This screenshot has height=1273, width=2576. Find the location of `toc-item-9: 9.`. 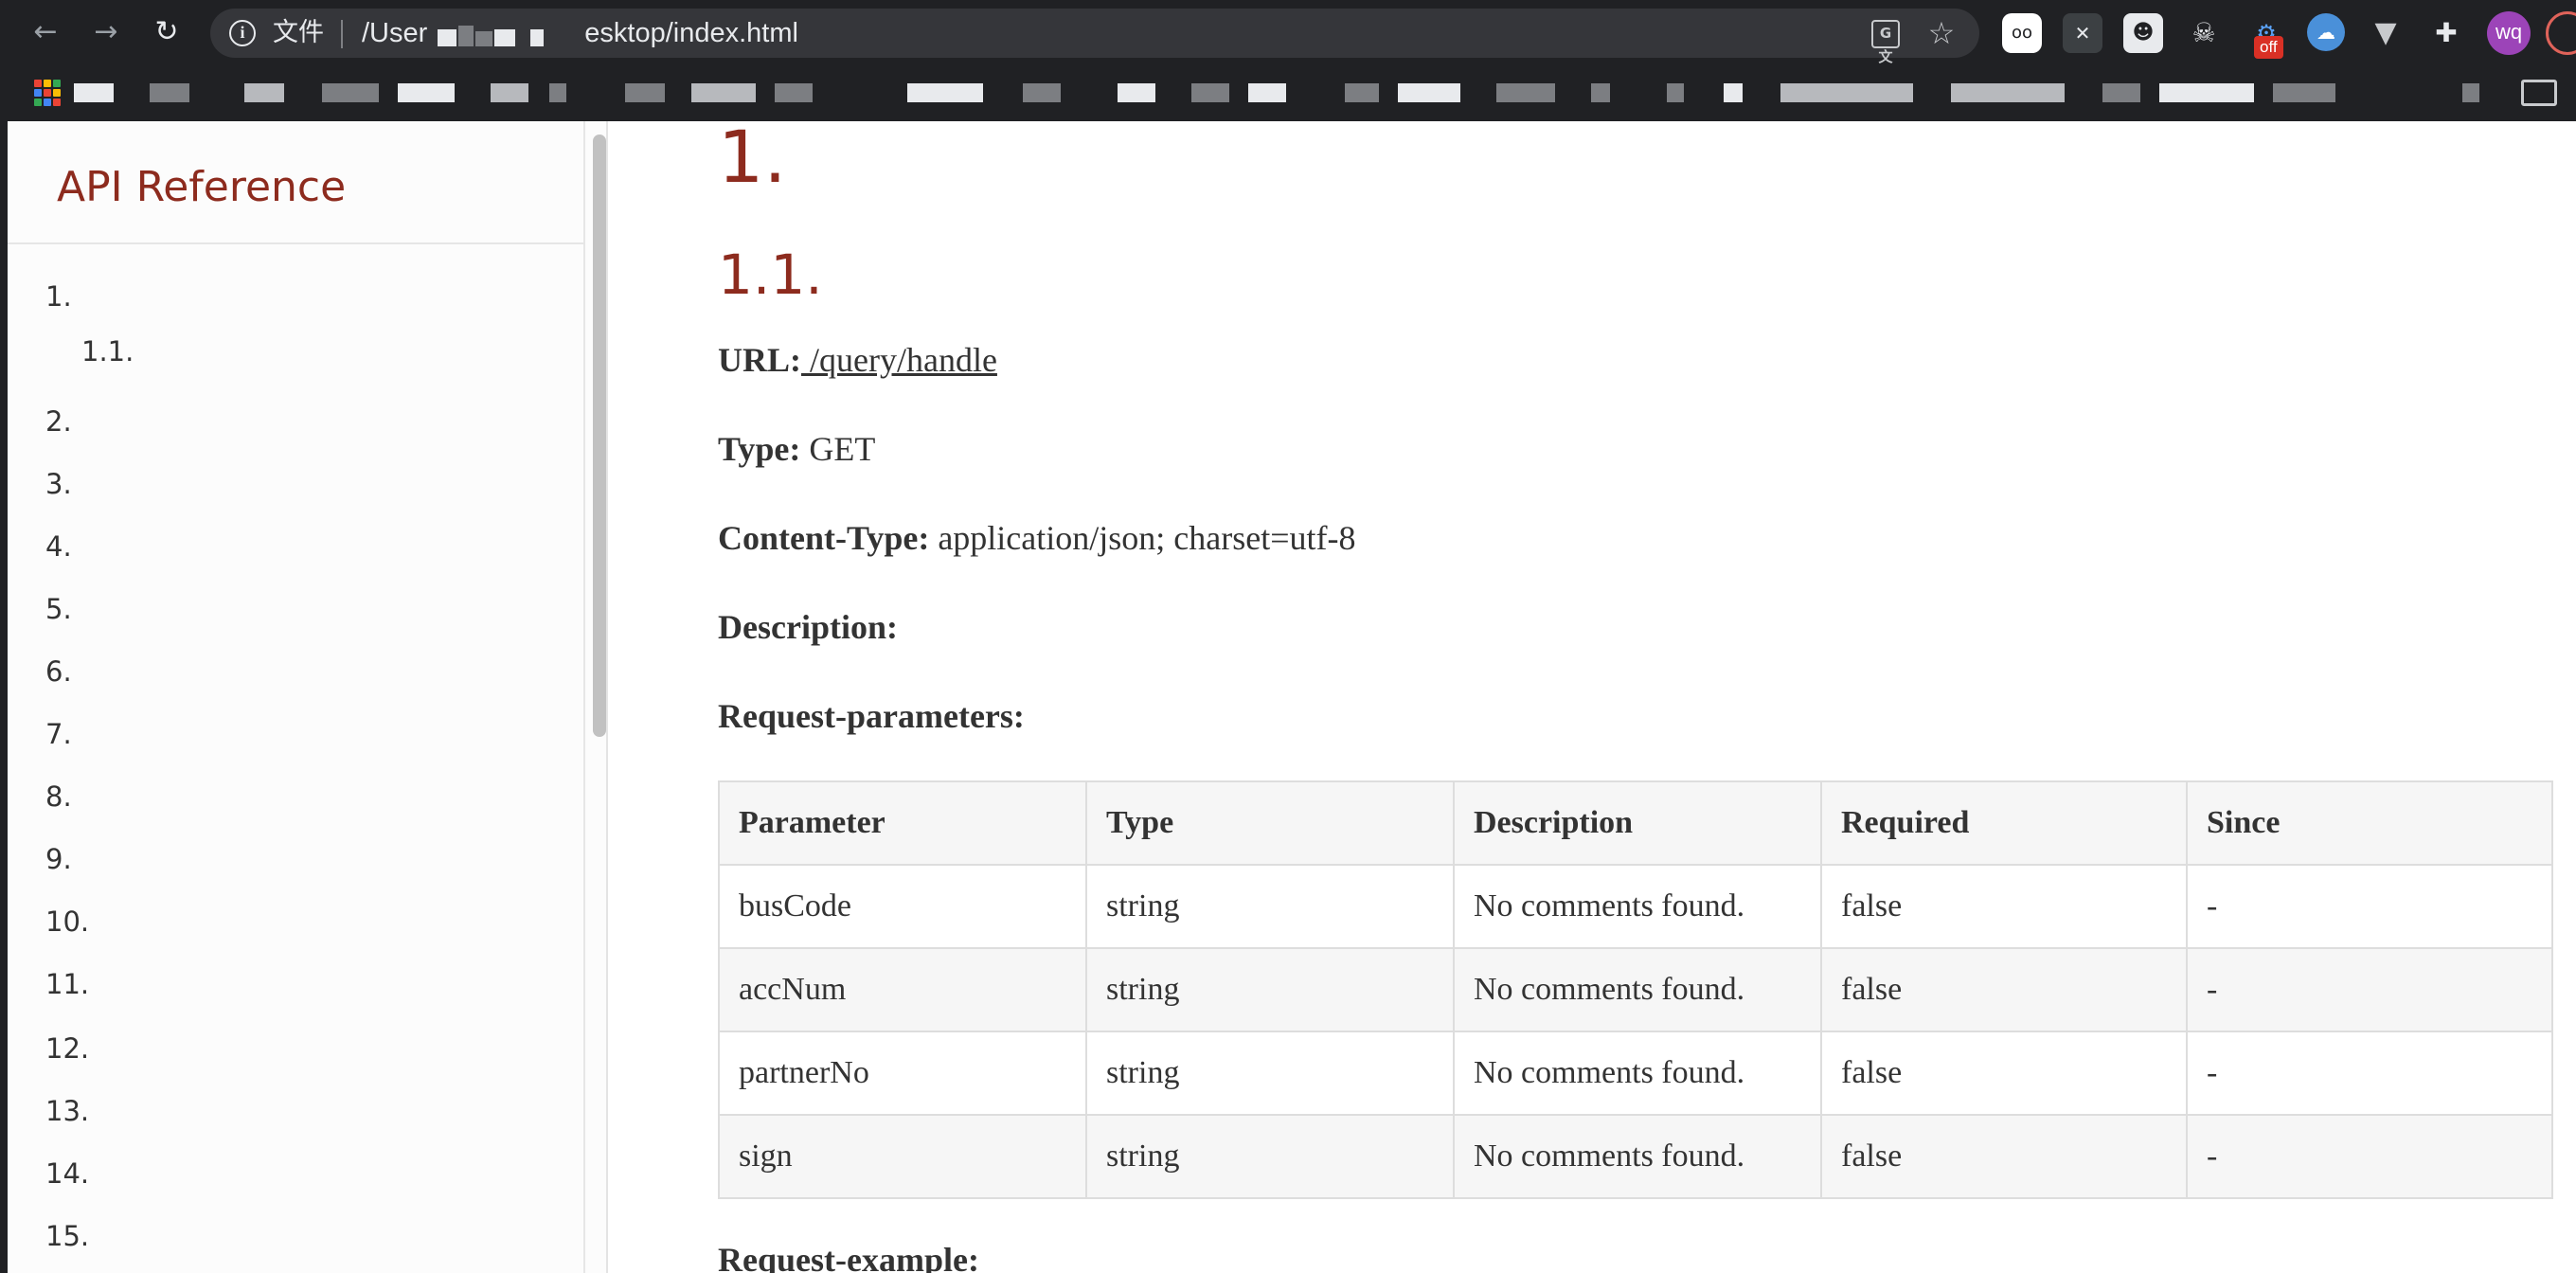

toc-item-9: 9. is located at coordinates (58, 859).